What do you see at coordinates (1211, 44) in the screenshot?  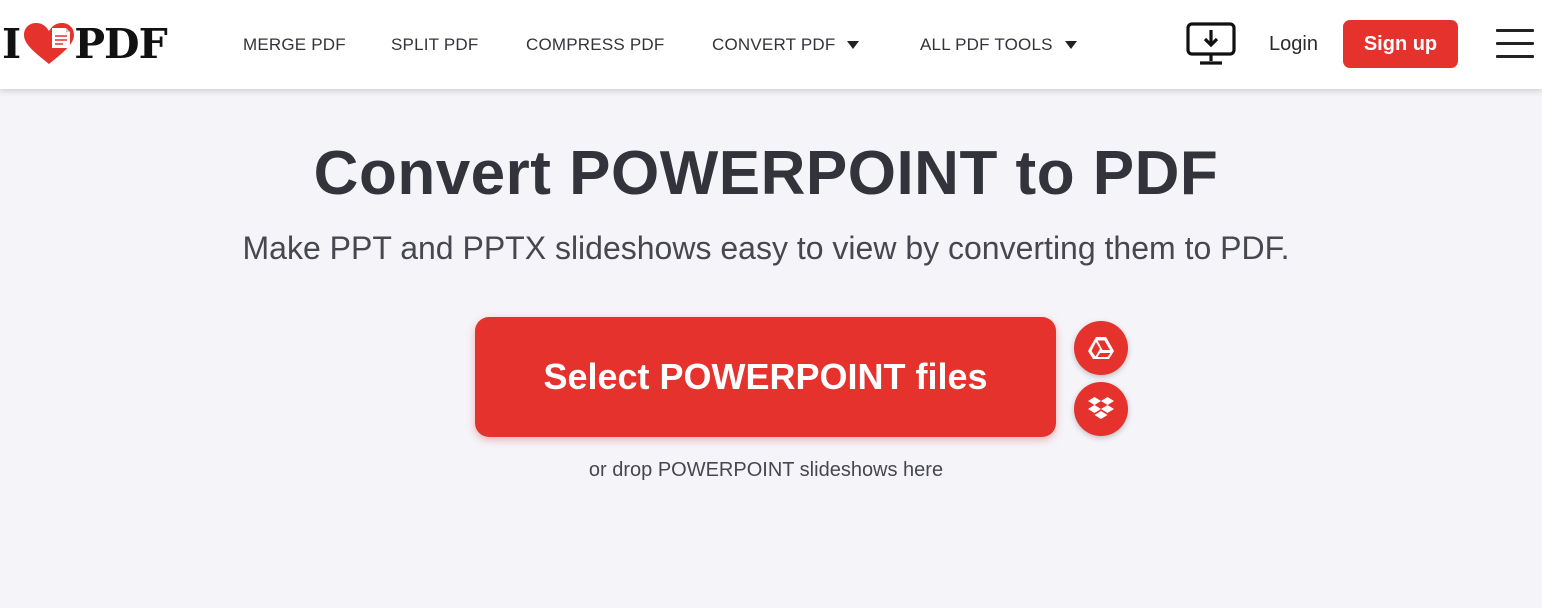 I see `desktop-download-icon` at bounding box center [1211, 44].